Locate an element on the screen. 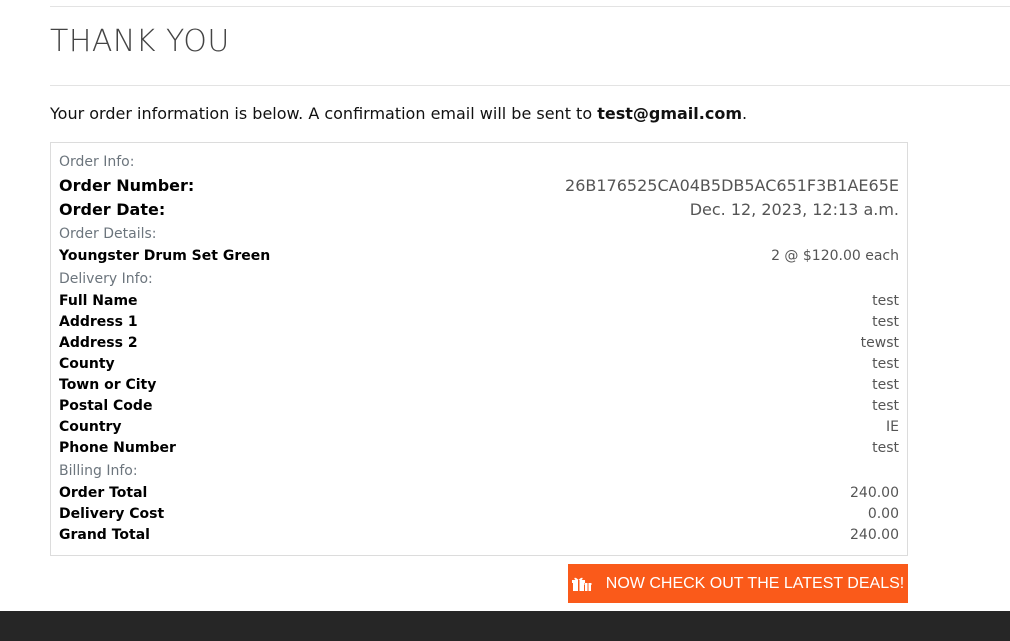 This screenshot has width=1010, height=641. delivery-label: Address 1 is located at coordinates (98, 322).